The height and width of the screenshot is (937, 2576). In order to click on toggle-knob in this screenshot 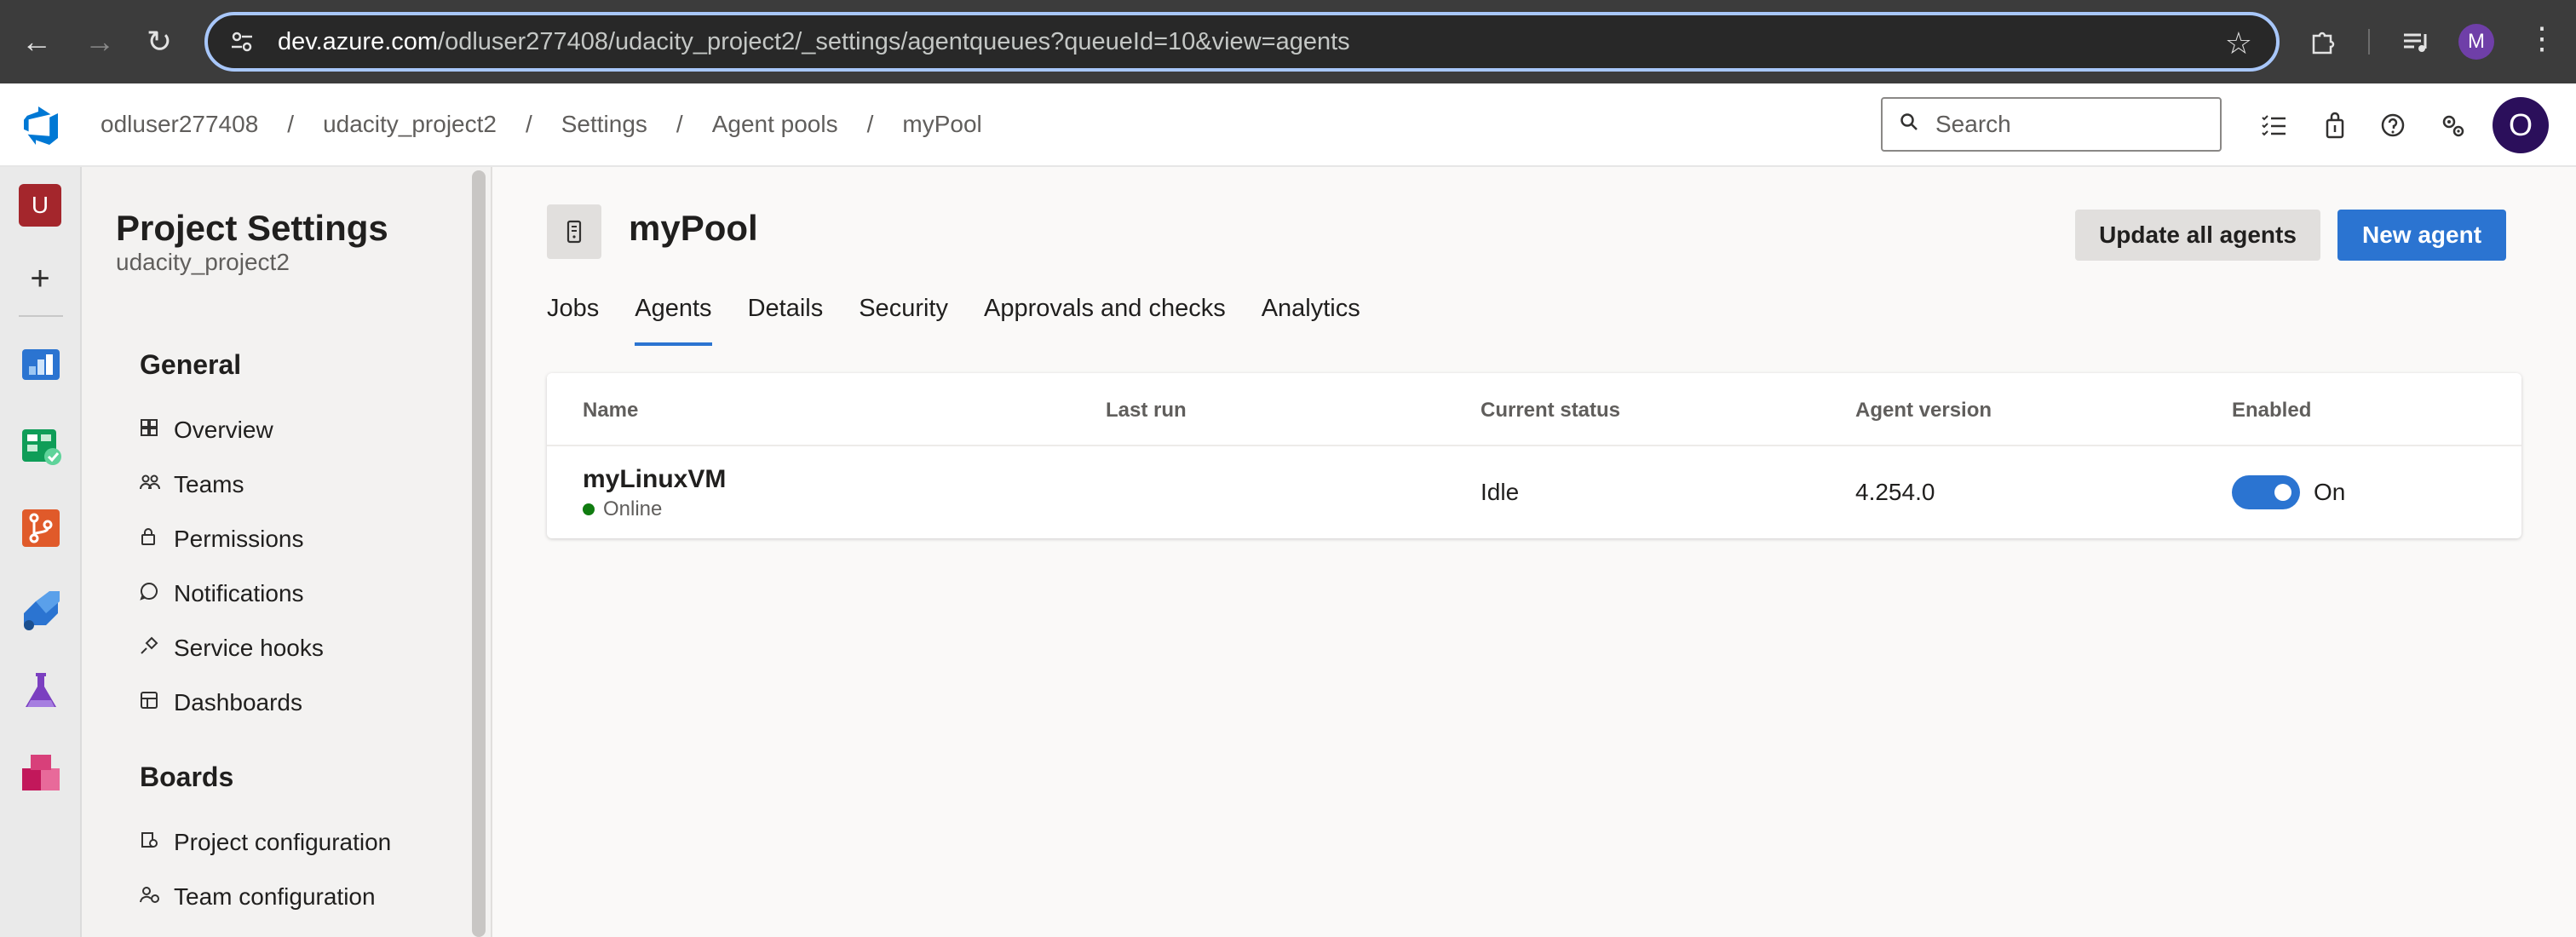, I will do `click(2282, 492)`.